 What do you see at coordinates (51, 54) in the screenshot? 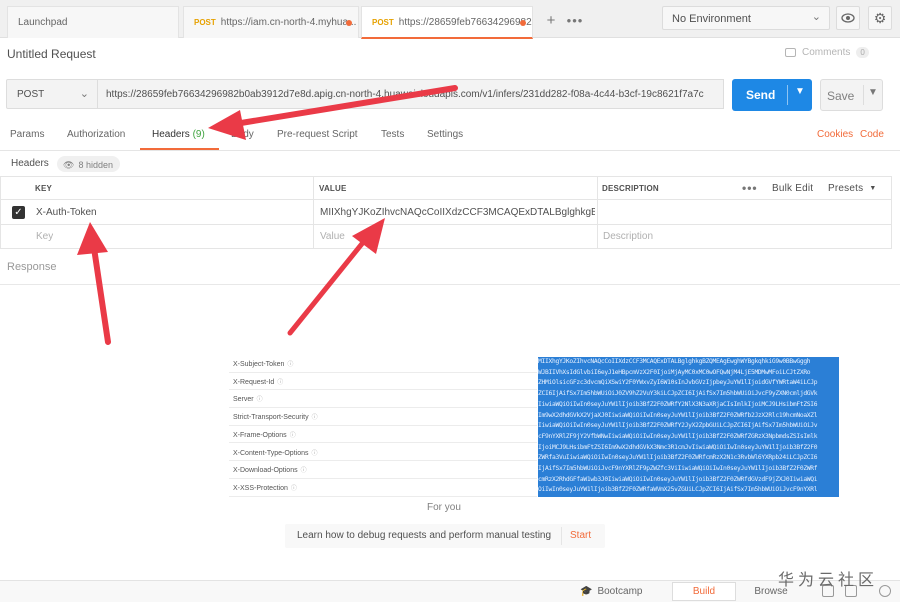
I see `request-title: Untitled Request` at bounding box center [51, 54].